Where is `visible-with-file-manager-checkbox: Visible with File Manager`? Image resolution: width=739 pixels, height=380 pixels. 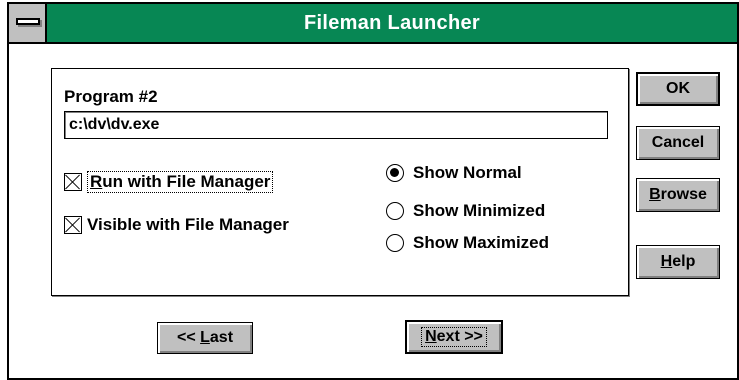 visible-with-file-manager-checkbox: Visible with File Manager is located at coordinates (176, 225).